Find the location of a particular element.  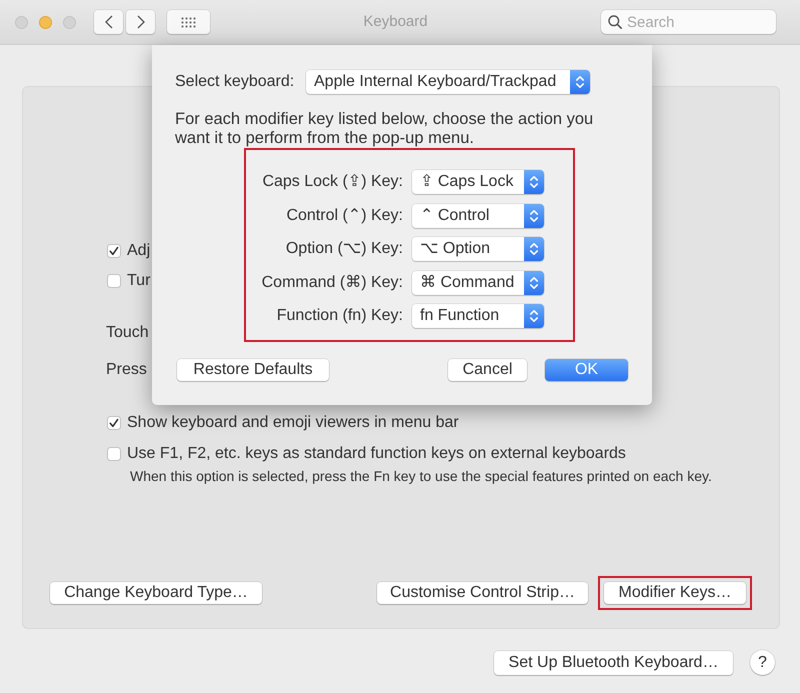

dialog-button: Restore Defaults is located at coordinates (253, 370).